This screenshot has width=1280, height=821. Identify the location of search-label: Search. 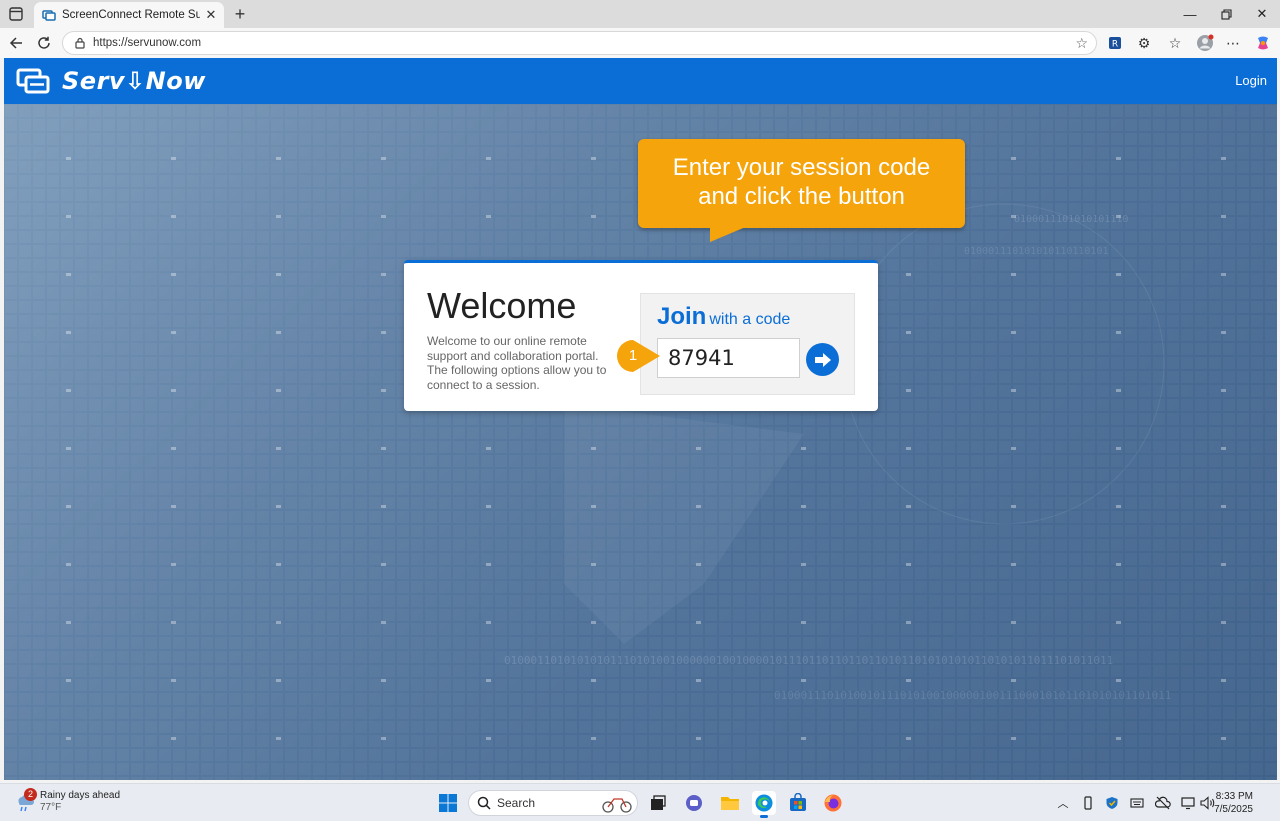
(516, 803).